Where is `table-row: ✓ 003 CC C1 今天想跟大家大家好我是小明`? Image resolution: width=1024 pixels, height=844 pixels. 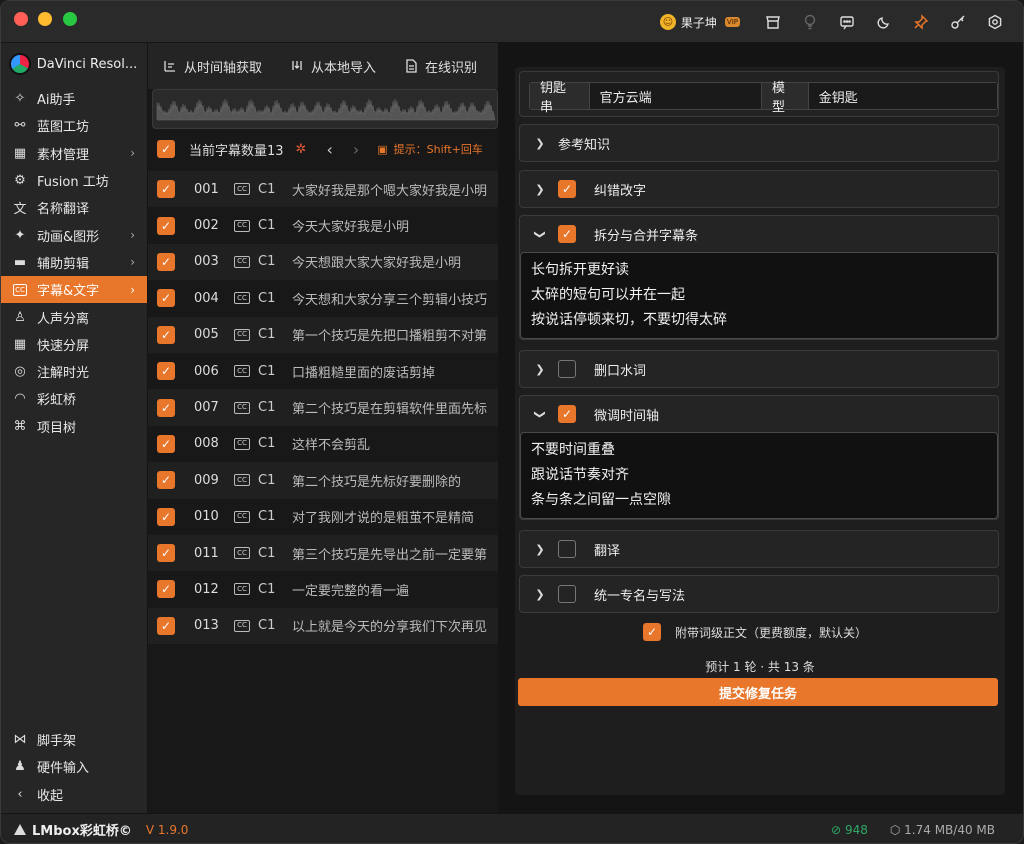 table-row: ✓ 003 CC C1 今天想跟大家大家好我是小明 is located at coordinates (323, 262).